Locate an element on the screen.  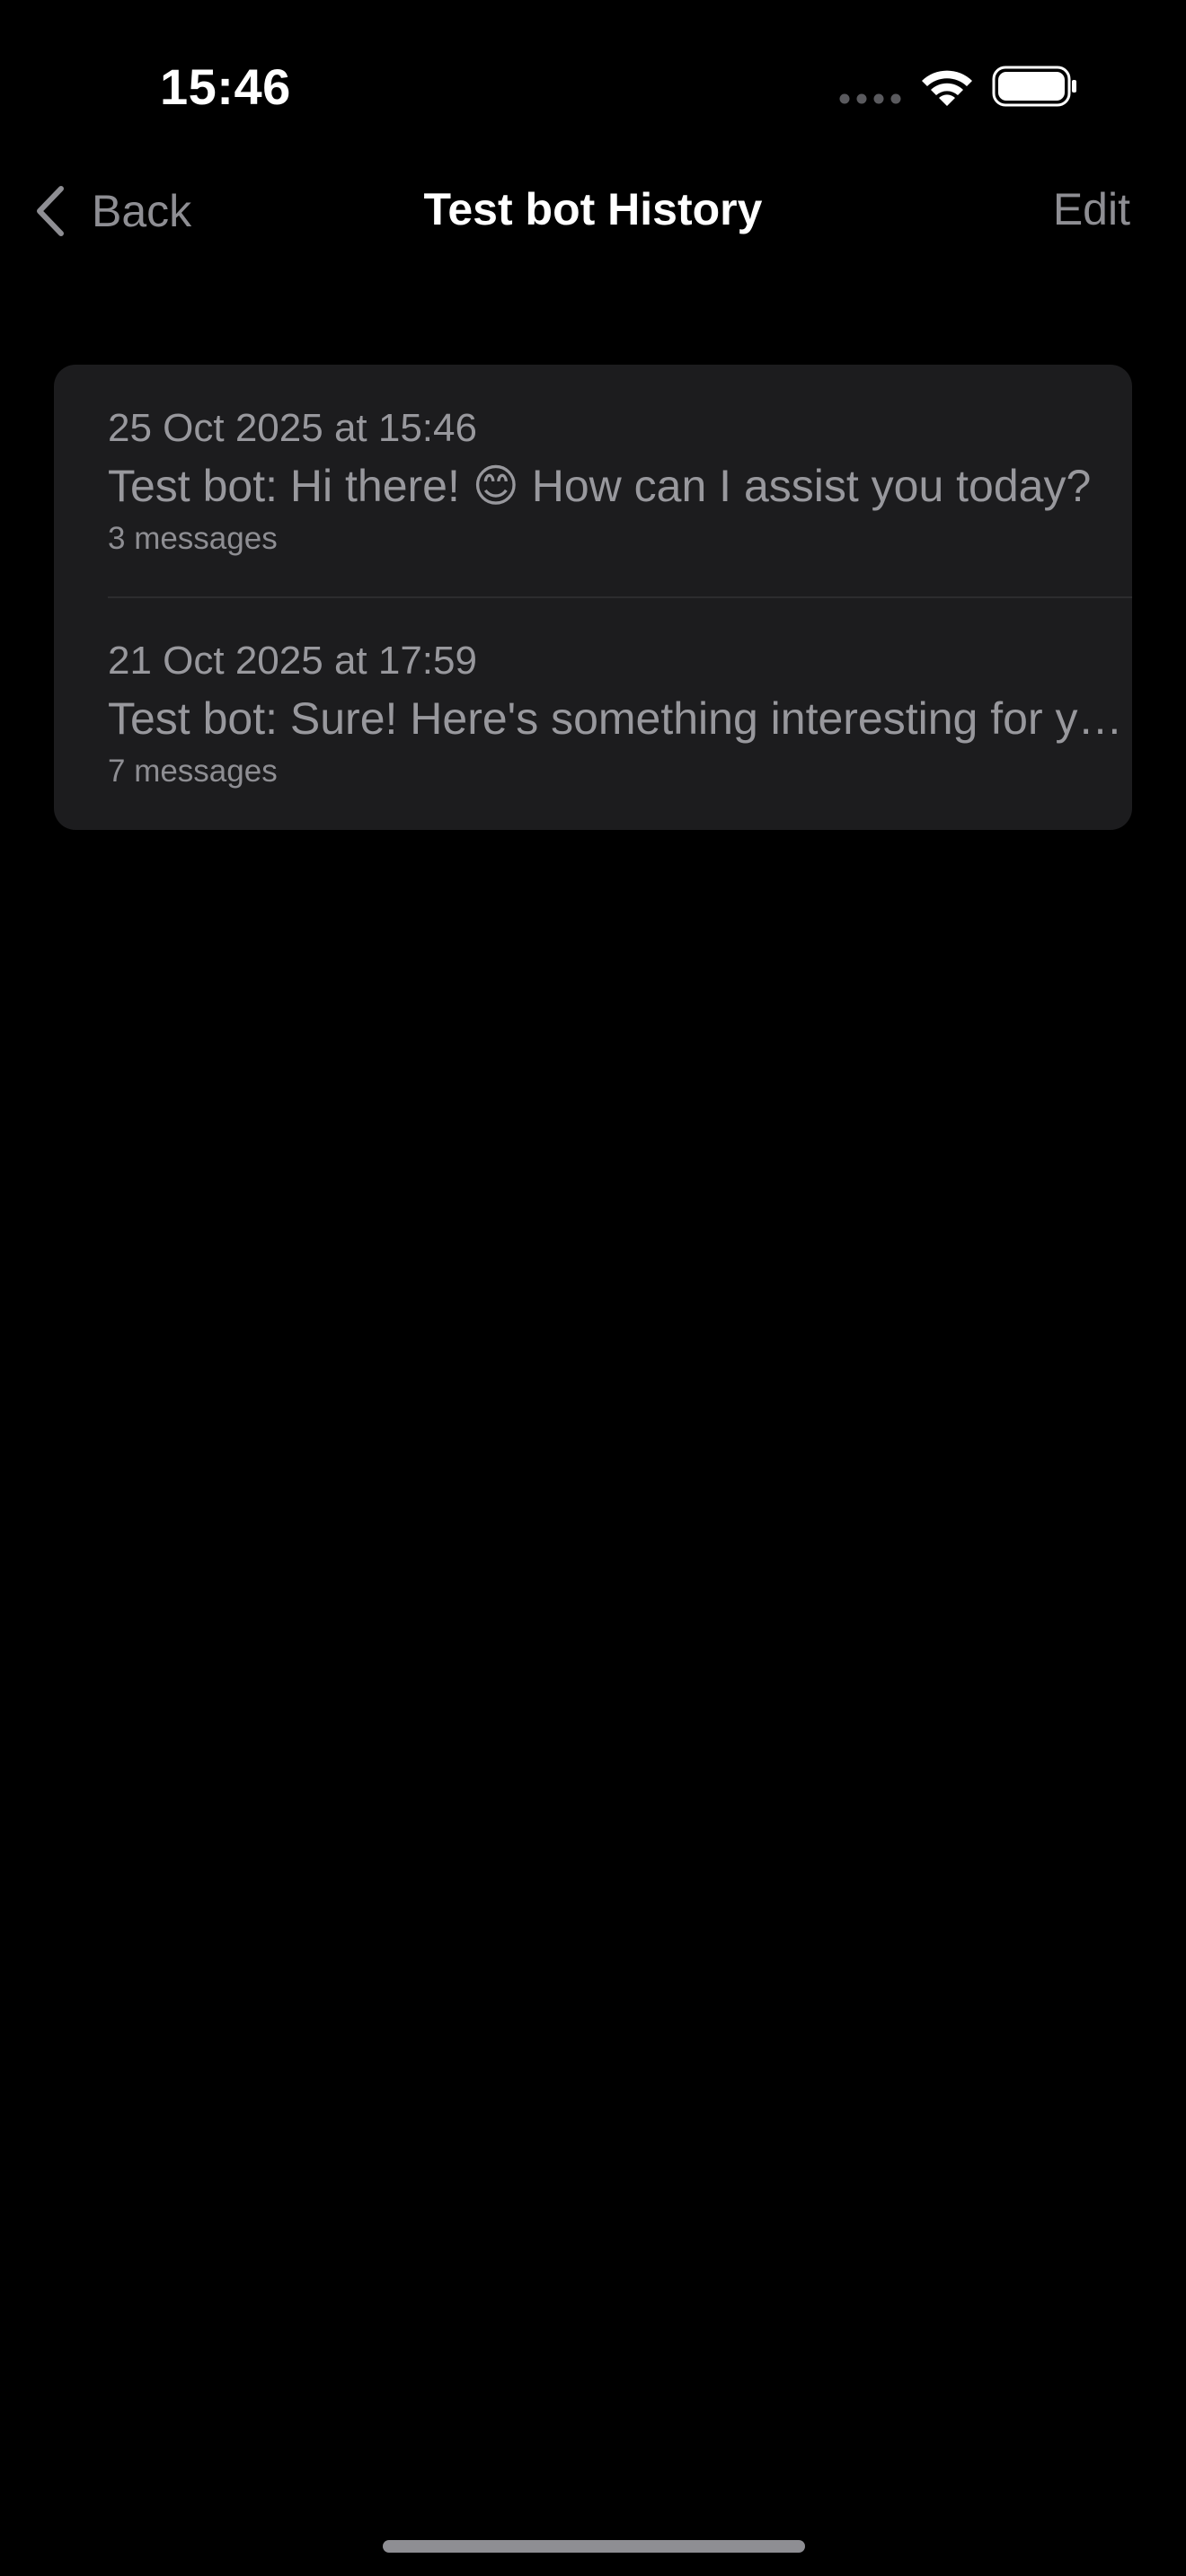
navigation-bar: Test bot History Back Edit is located at coordinates (593, 211).